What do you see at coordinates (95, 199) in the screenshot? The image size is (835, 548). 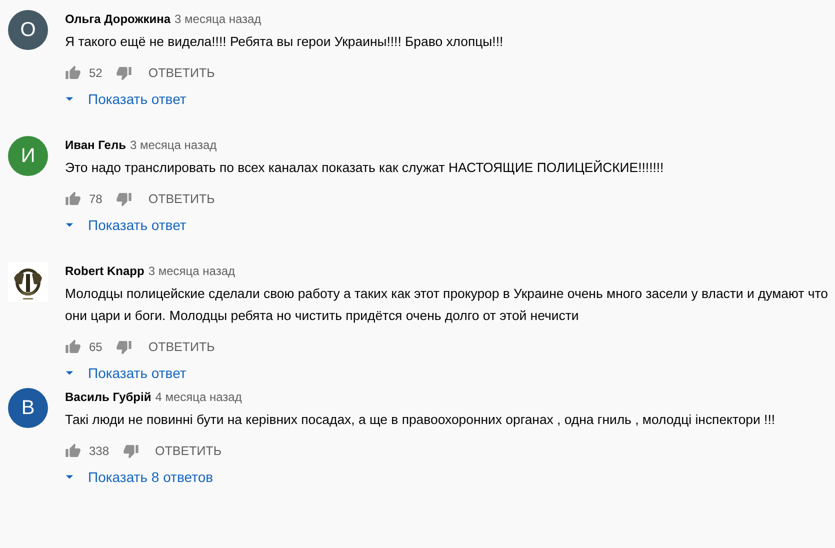 I see `like-count: 78` at bounding box center [95, 199].